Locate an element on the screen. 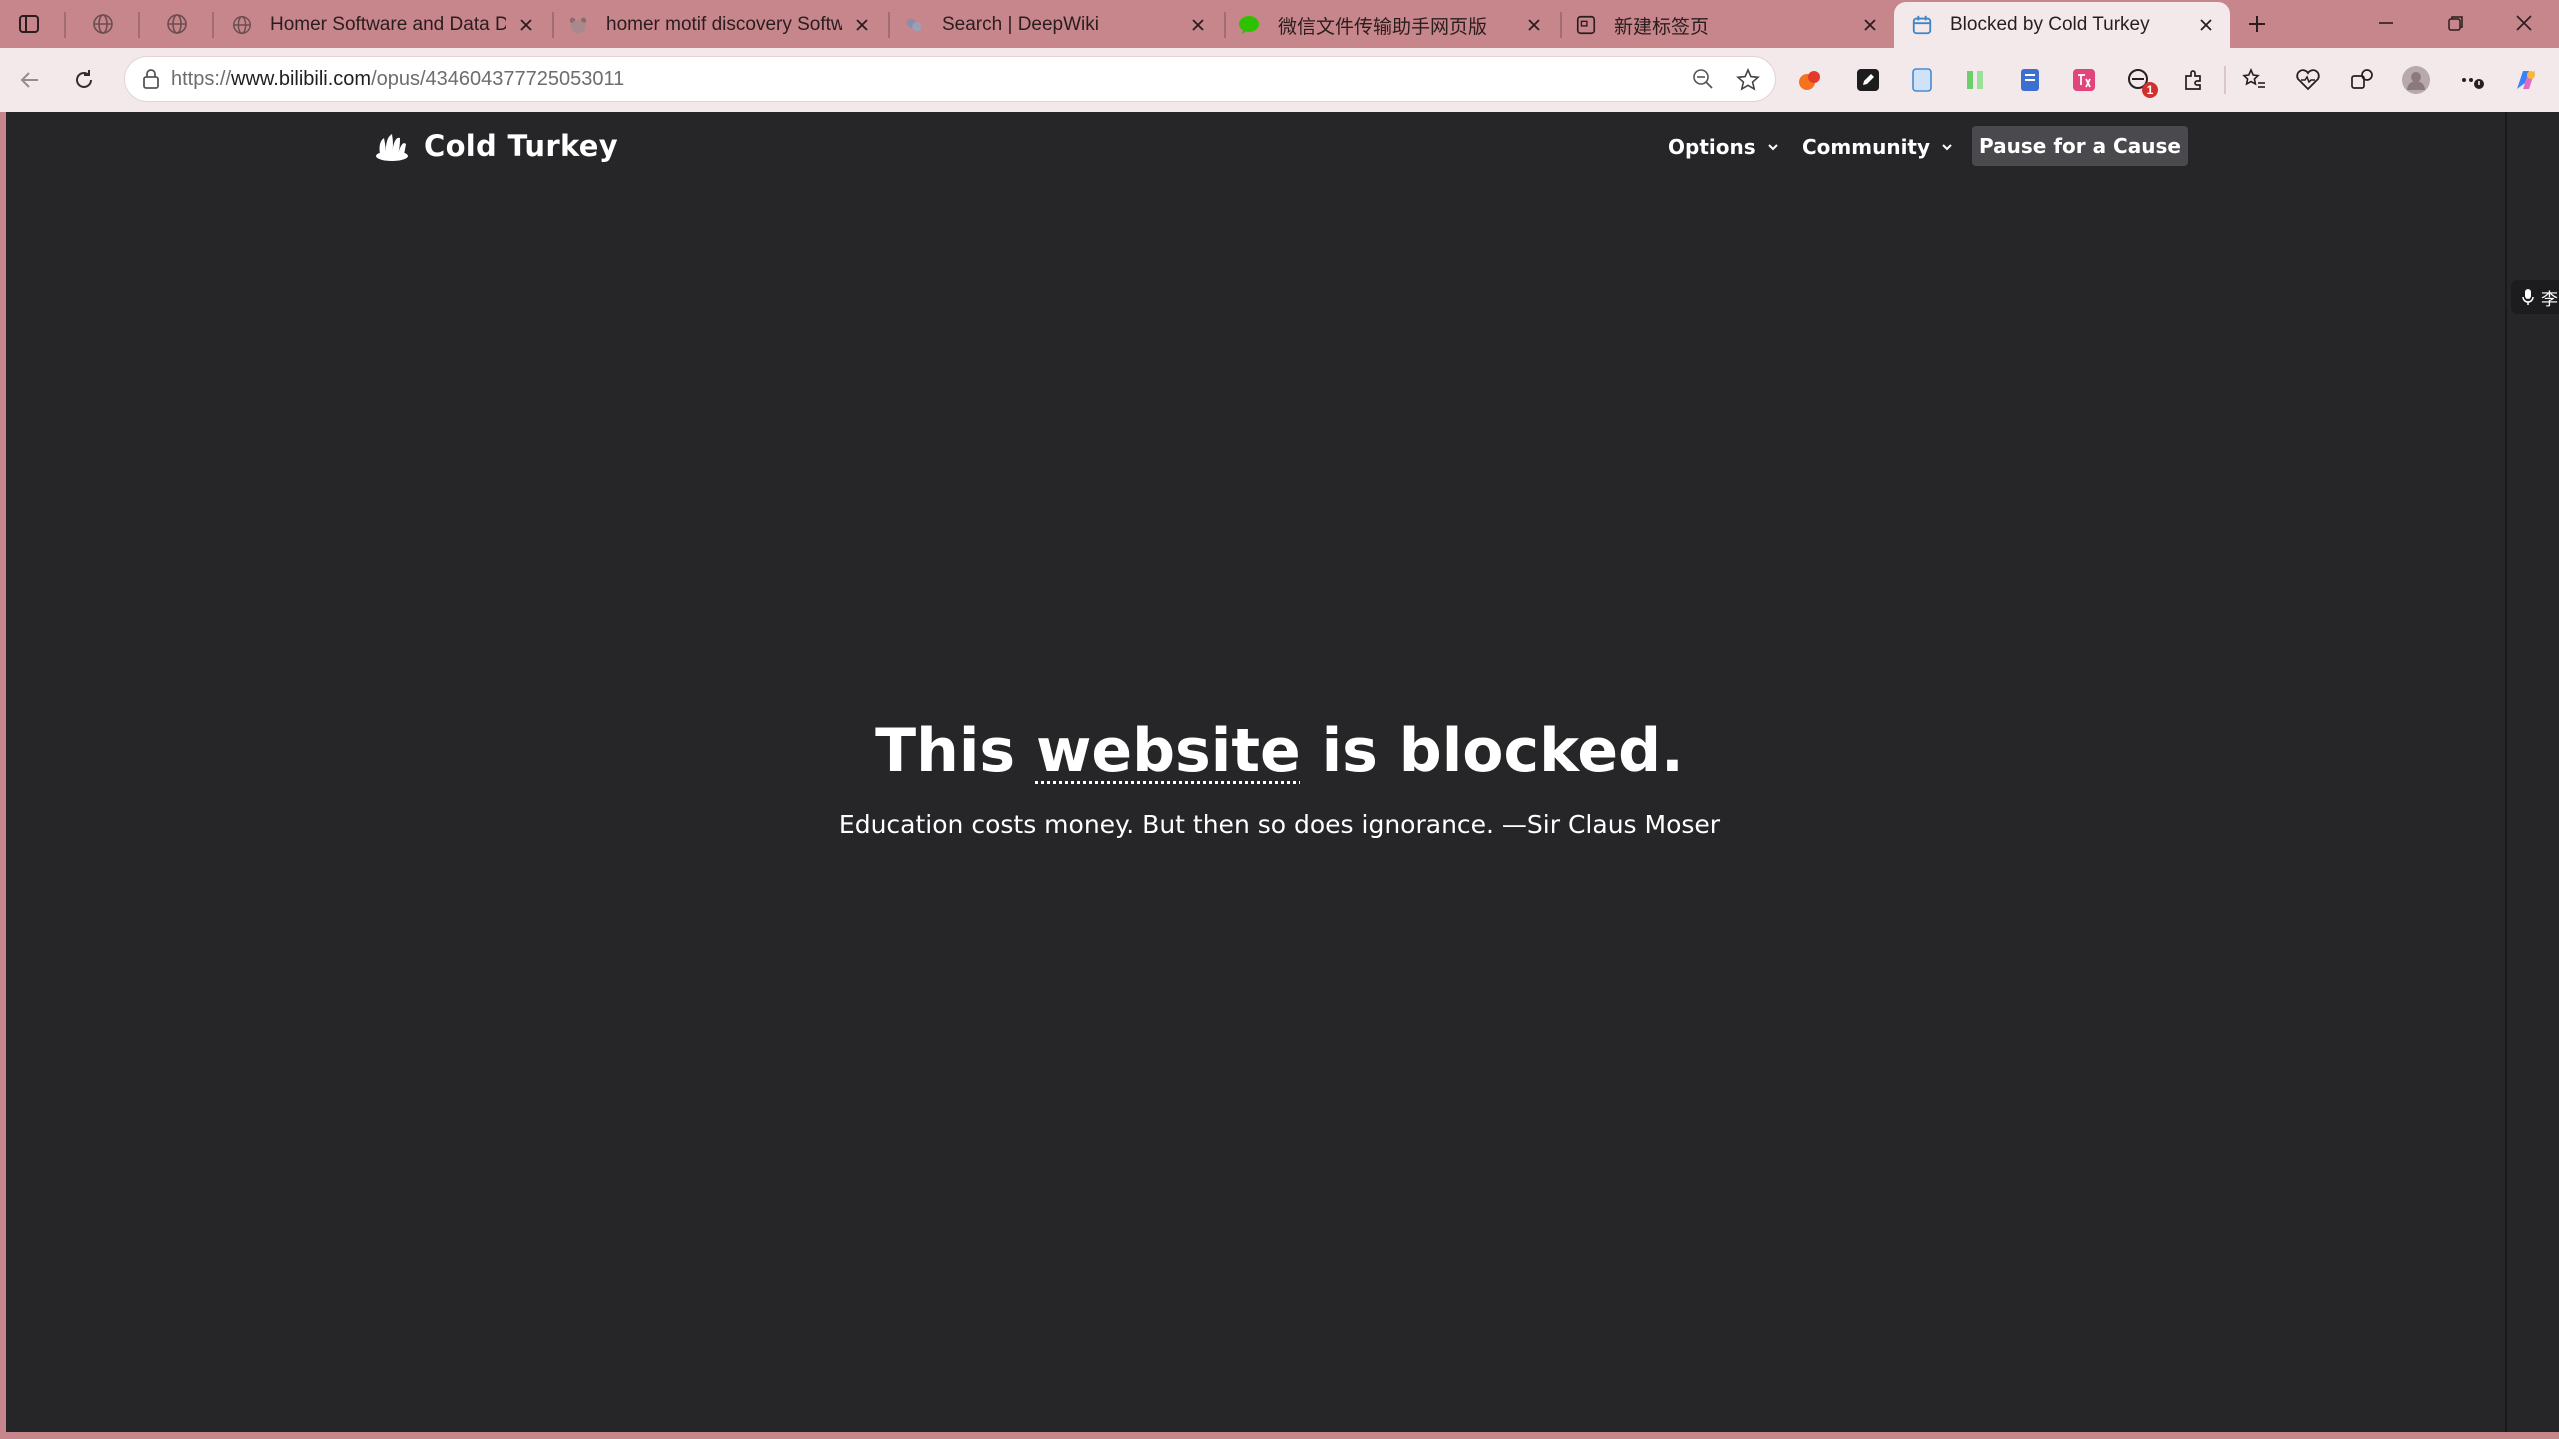 The image size is (2559, 1439). options-label: Options is located at coordinates (1712, 147).